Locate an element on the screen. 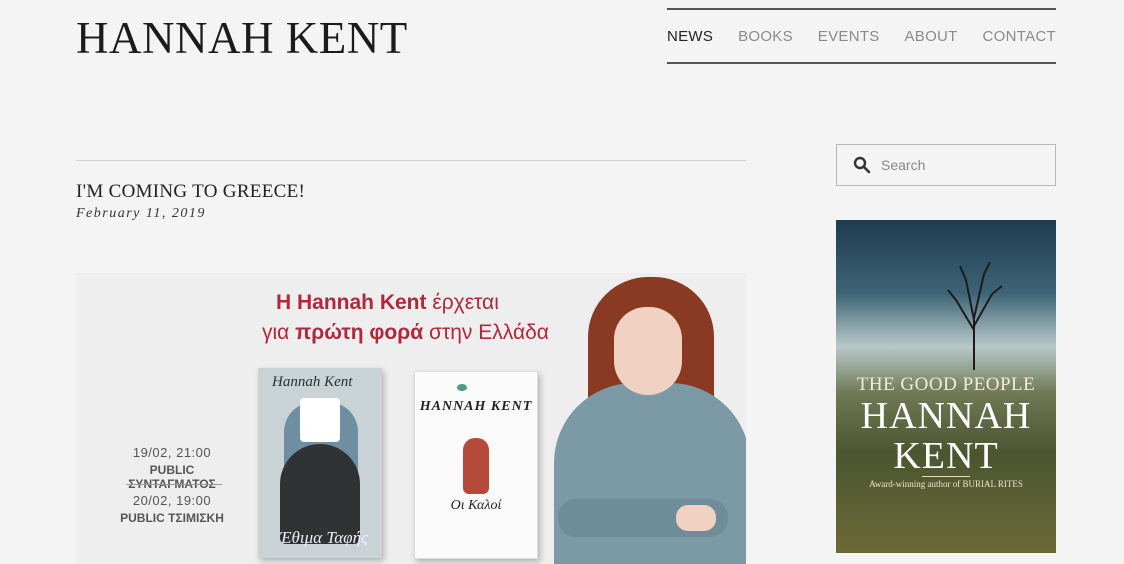  image-headline: Η Hannah Kent έρχεται is located at coordinates (387, 303).